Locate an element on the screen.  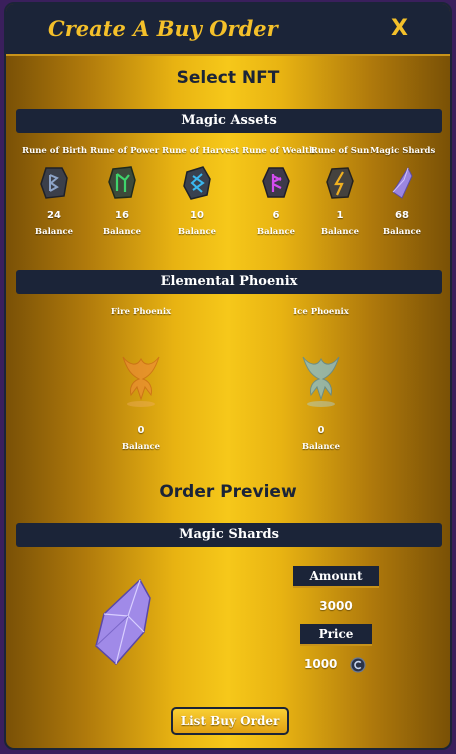
asset-count: 68 is located at coordinates (402, 215).